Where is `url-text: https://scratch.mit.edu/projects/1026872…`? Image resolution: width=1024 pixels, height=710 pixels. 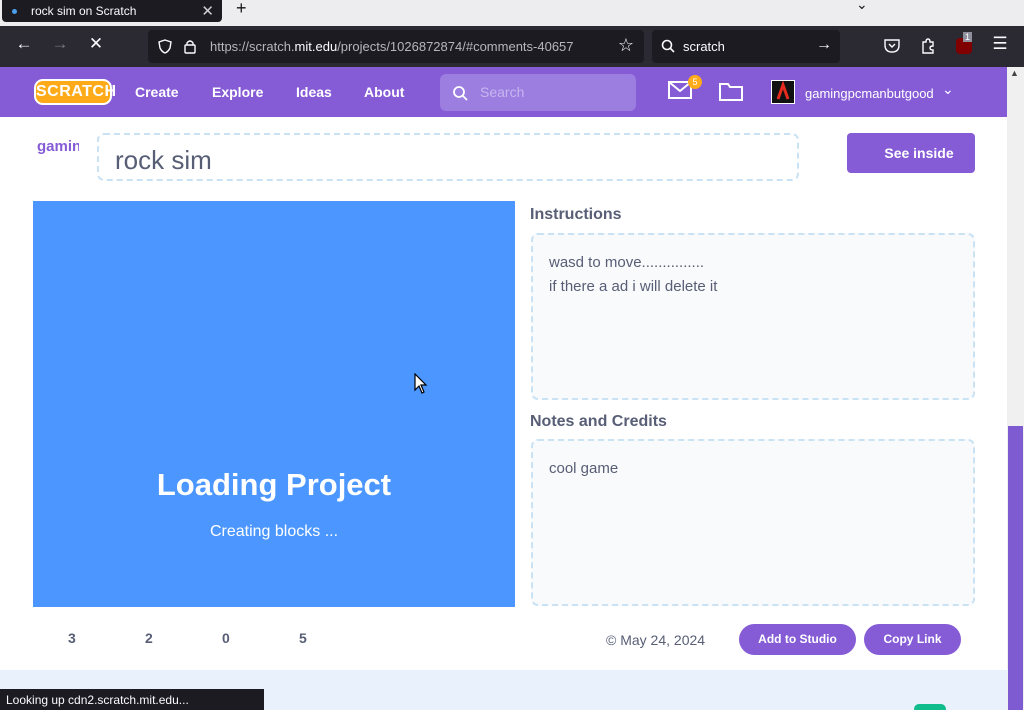
url-text: https://scratch.mit.edu/projects/1026872… is located at coordinates (410, 46).